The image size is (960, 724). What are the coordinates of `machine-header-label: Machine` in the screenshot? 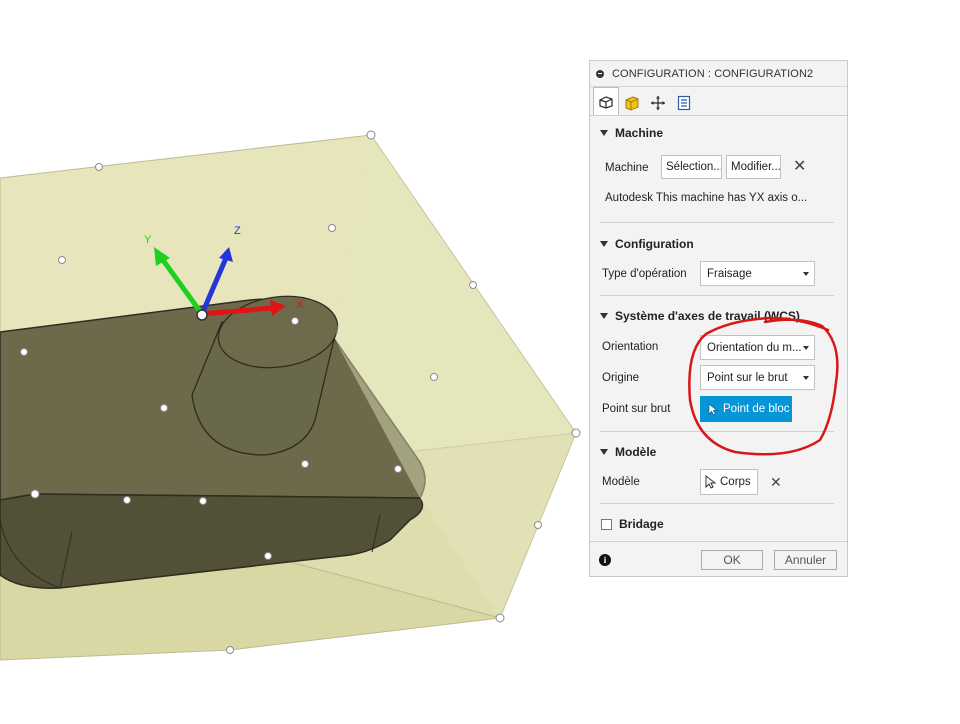 It's located at (639, 133).